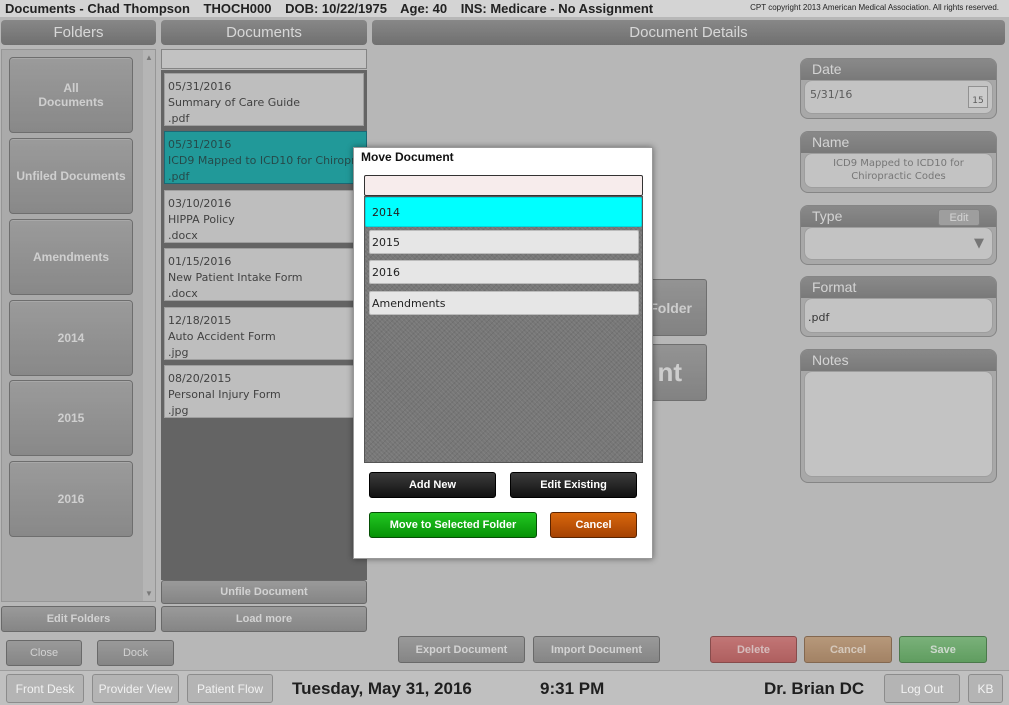  I want to click on patient-insurance: INS: Medicare - No Assignment, so click(557, 8).